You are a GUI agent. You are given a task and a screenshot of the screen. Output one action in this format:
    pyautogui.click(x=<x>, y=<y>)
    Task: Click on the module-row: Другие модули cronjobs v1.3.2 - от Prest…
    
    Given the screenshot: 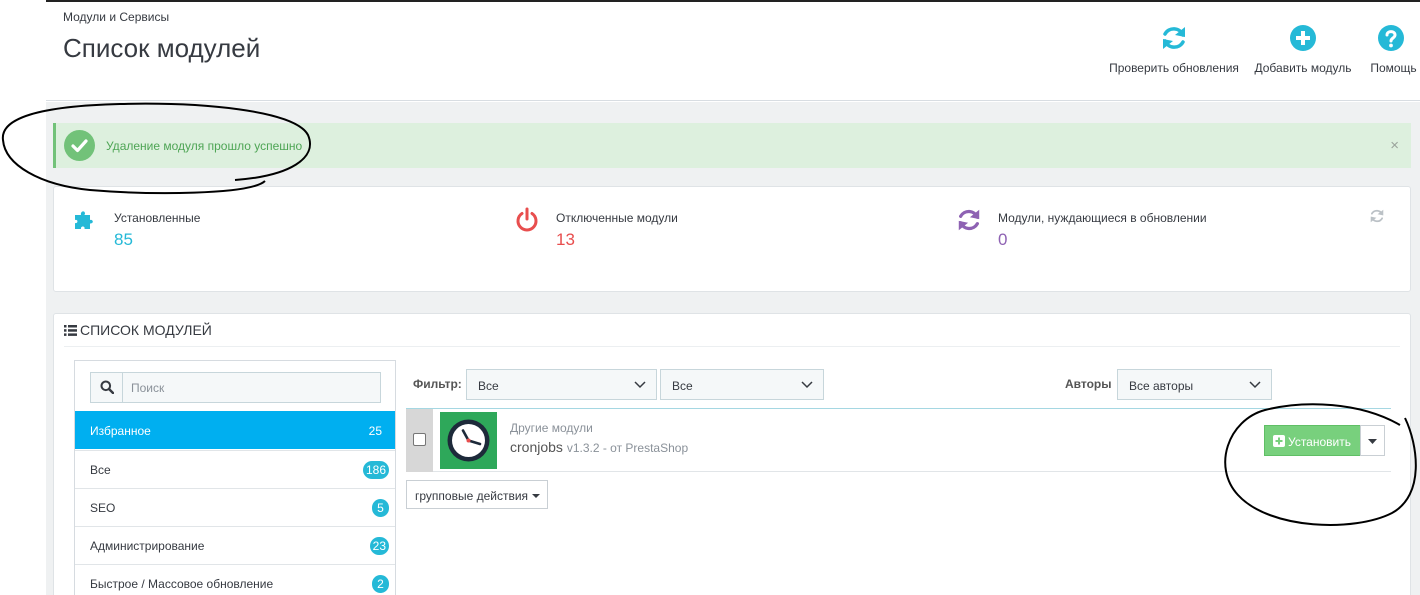 What is the action you would take?
    pyautogui.click(x=898, y=440)
    